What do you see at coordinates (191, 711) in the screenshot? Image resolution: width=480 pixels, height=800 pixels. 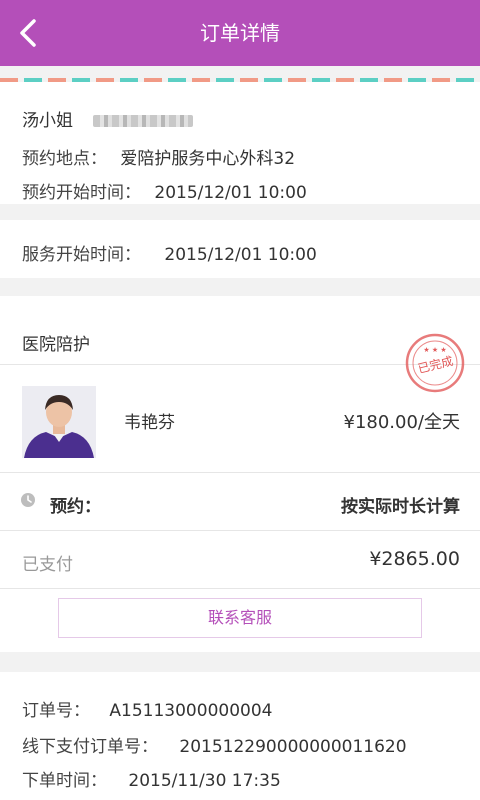 I see `order-number-value: A15113000000004` at bounding box center [191, 711].